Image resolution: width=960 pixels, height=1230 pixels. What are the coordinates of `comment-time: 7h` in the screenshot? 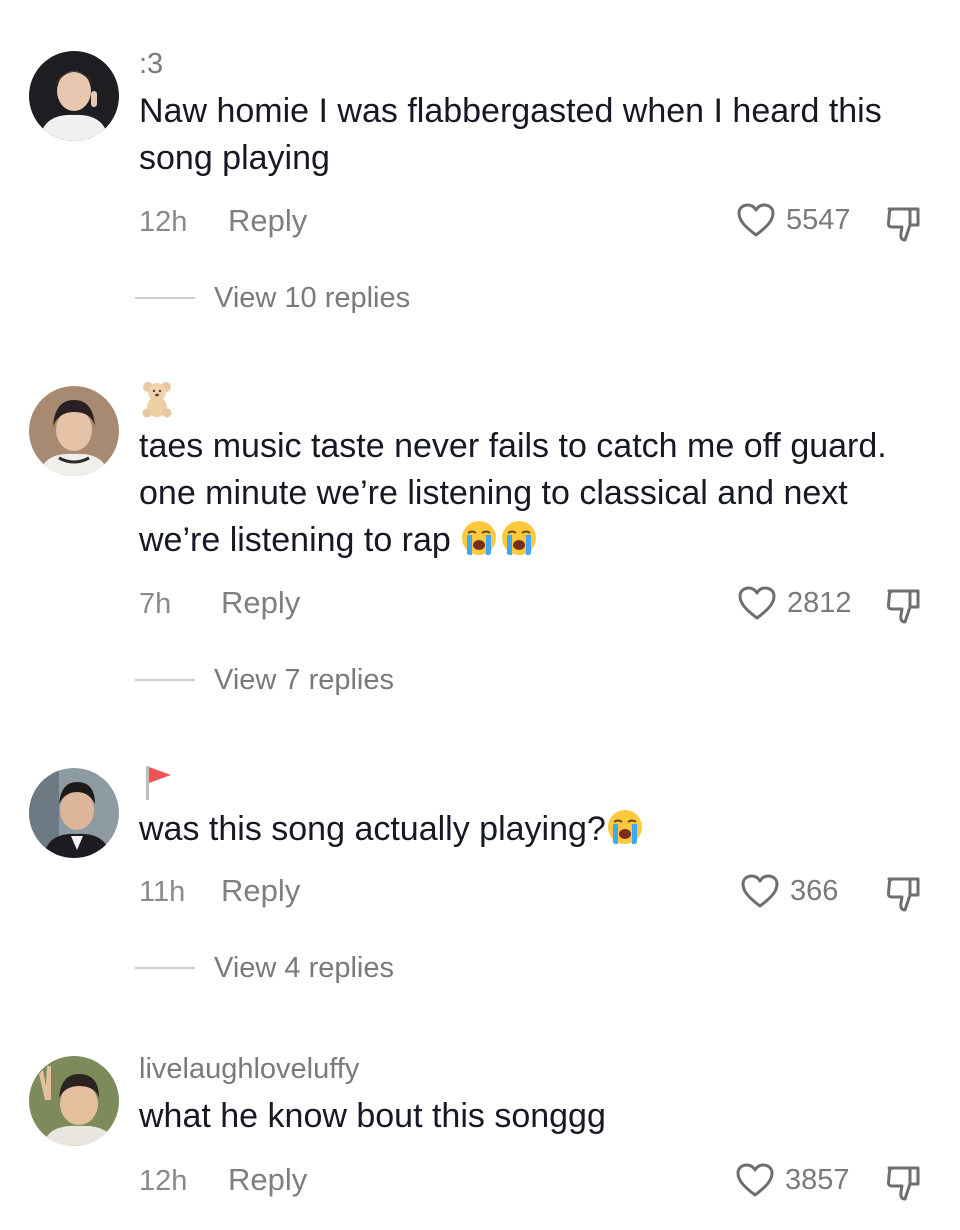 It's located at (155, 604).